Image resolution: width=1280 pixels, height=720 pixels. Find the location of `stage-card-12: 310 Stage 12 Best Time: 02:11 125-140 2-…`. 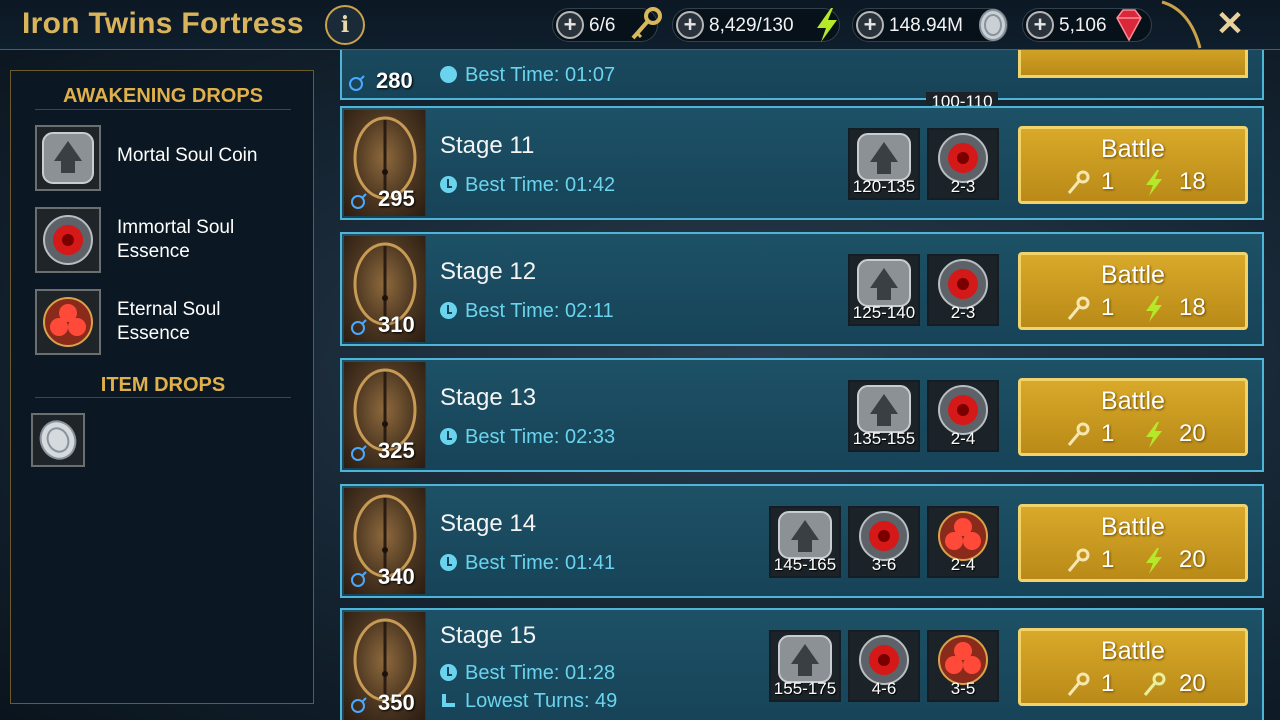

stage-card-12: 310 Stage 12 Best Time: 02:11 125-140 2-… is located at coordinates (802, 289).